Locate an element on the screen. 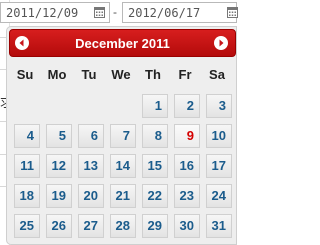  day-cell: 19 is located at coordinates (59, 196).